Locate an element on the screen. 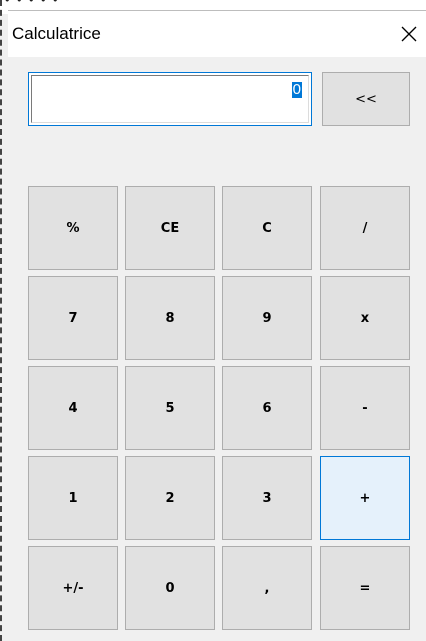 This screenshot has width=426, height=641. key-digit-5-button: 5 is located at coordinates (170, 408).